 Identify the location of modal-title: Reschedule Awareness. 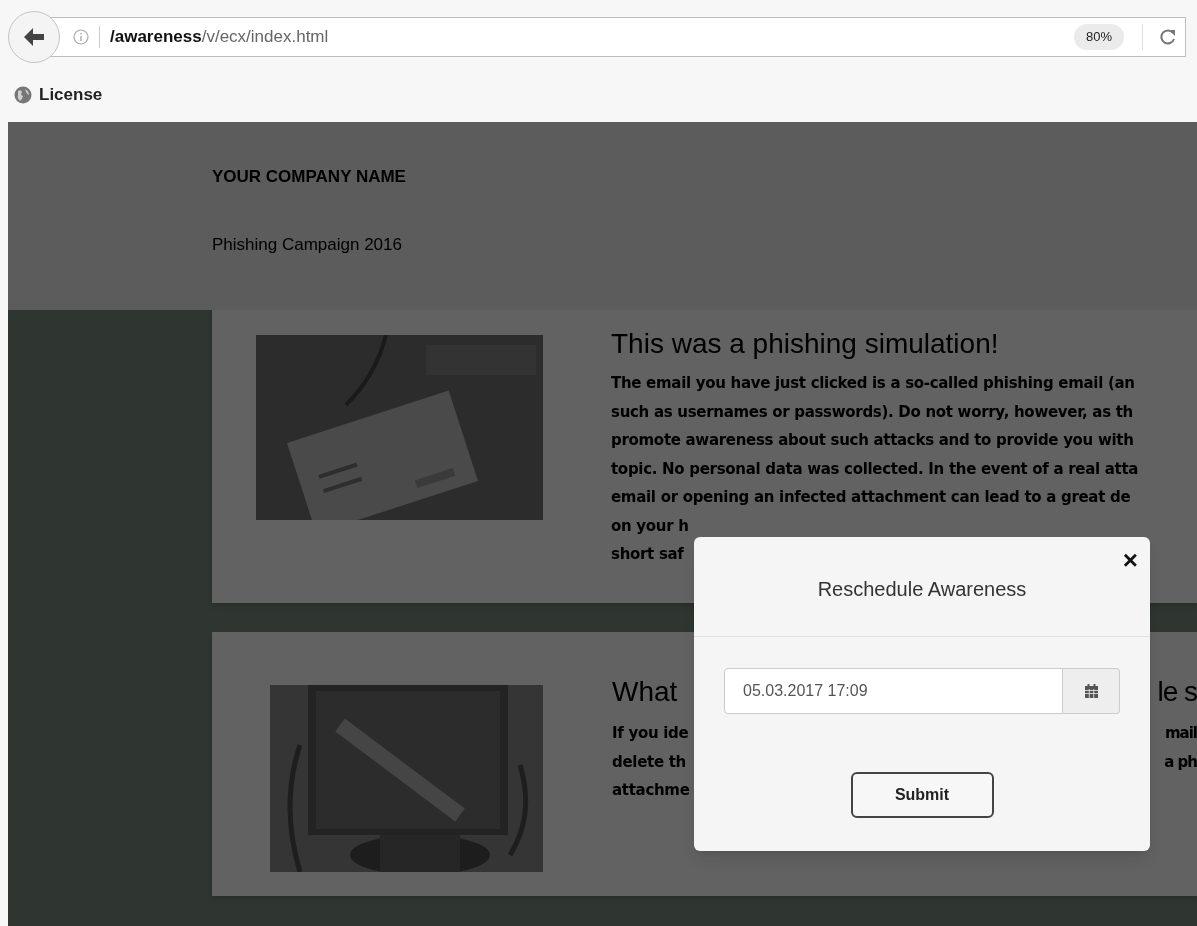
(922, 589).